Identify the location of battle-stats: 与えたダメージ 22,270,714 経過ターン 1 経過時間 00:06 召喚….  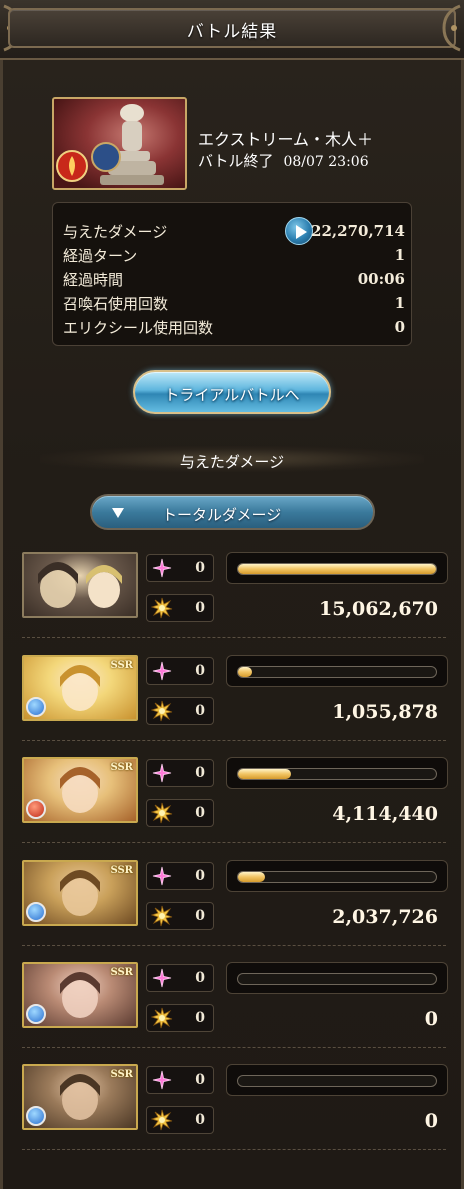
(232, 274).